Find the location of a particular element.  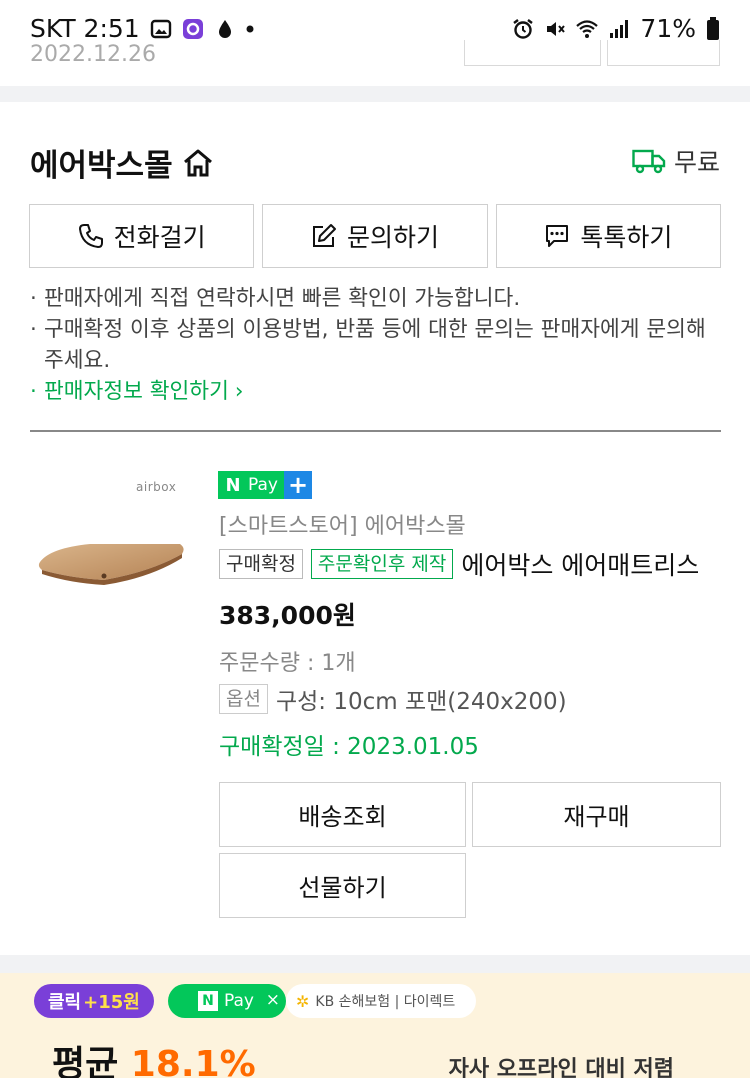

seller-contact-buttons: 전화걸기 문의하기 톡톡하기 is located at coordinates (375, 236).